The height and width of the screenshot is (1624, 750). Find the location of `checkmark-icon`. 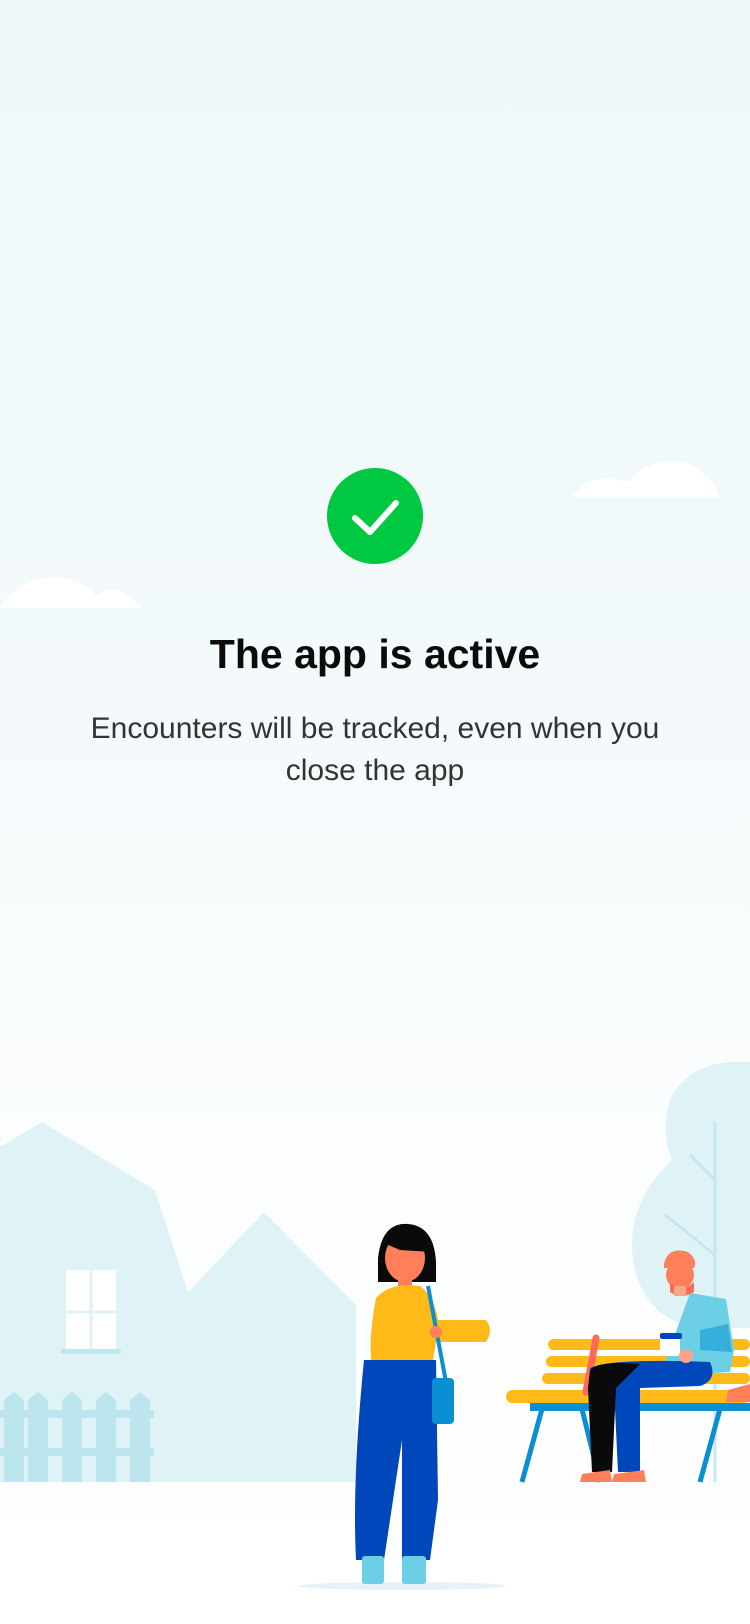

checkmark-icon is located at coordinates (375, 517).